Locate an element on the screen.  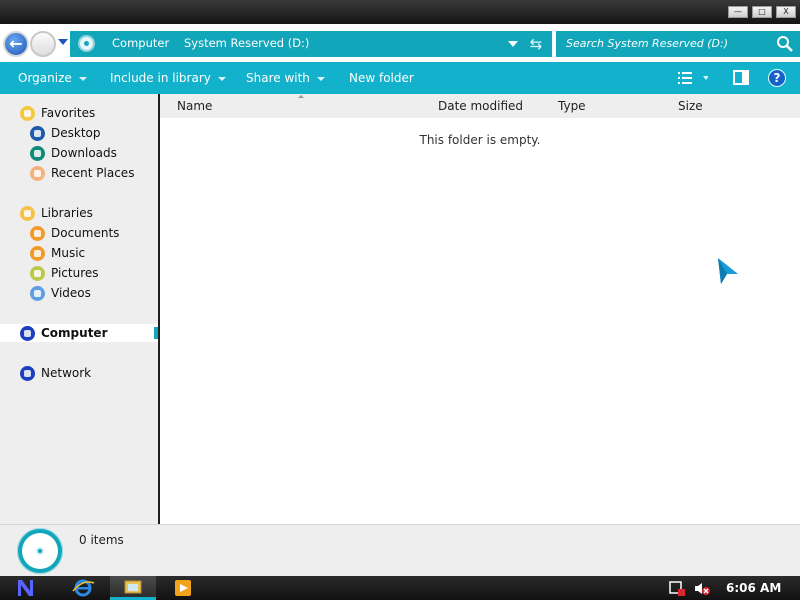
media-player-icon is located at coordinates (183, 588).